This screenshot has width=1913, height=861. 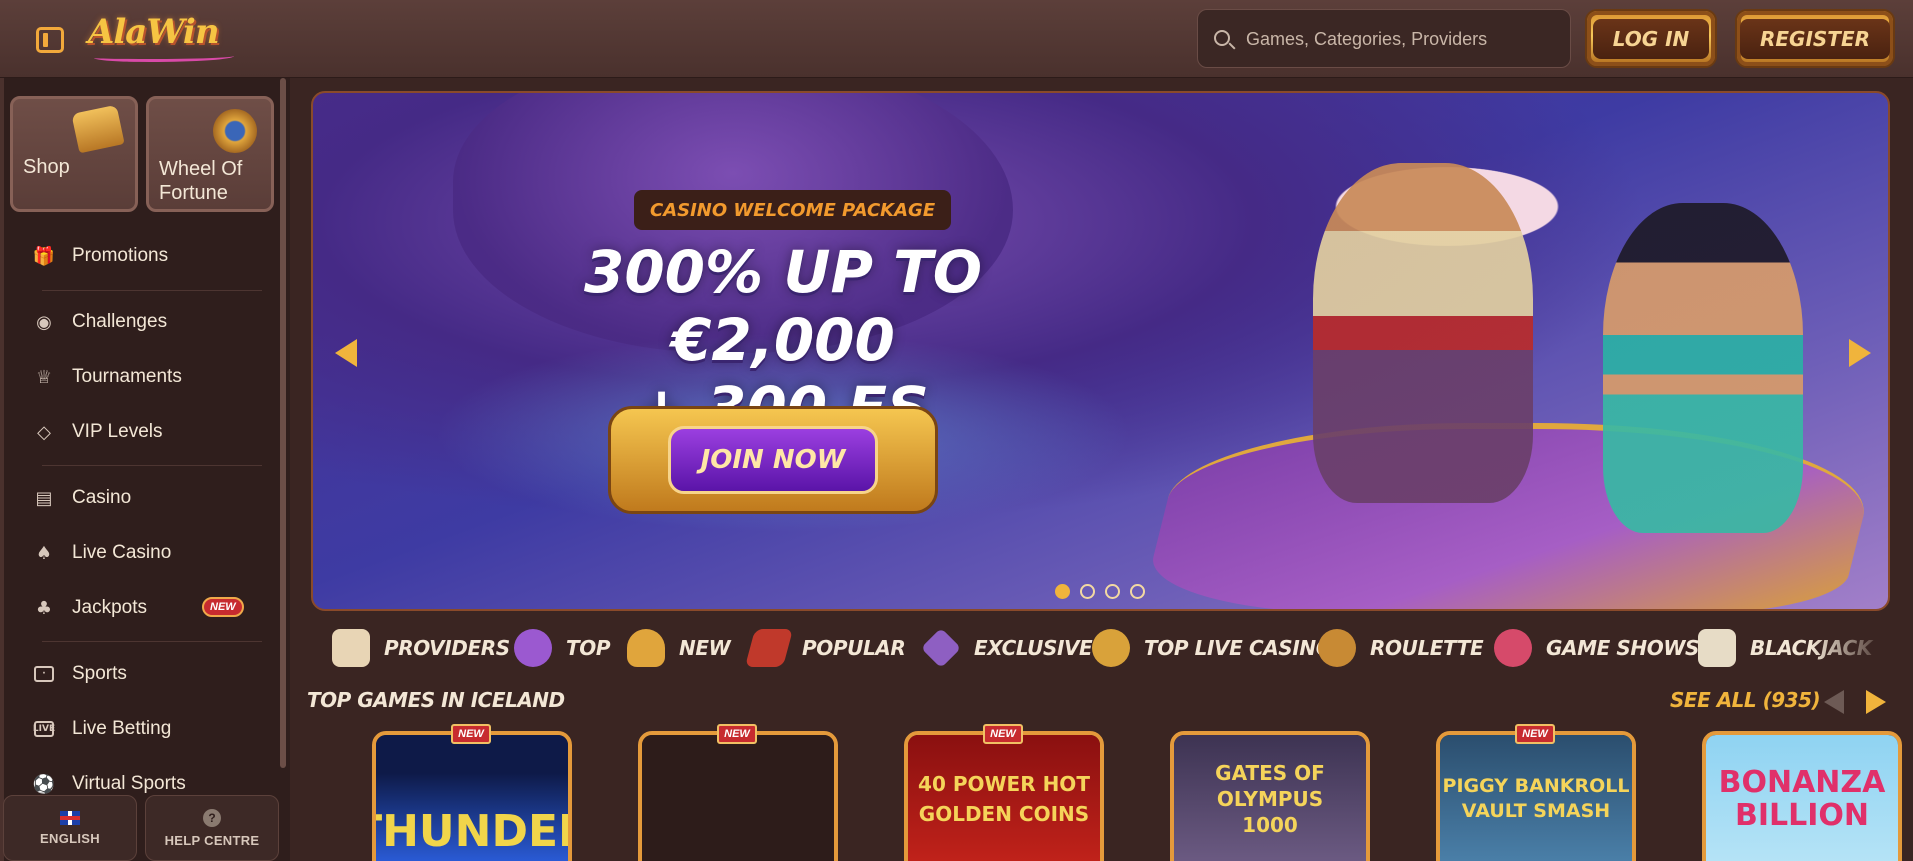 What do you see at coordinates (109, 607) in the screenshot?
I see `sidebar-item-label: Jackpots` at bounding box center [109, 607].